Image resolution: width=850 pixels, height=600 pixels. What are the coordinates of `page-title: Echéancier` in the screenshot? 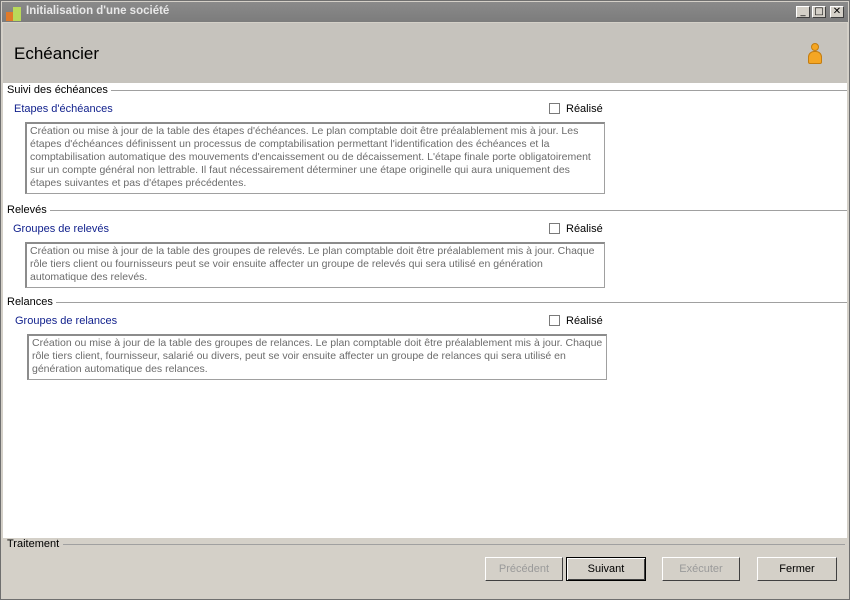 It's located at (57, 53).